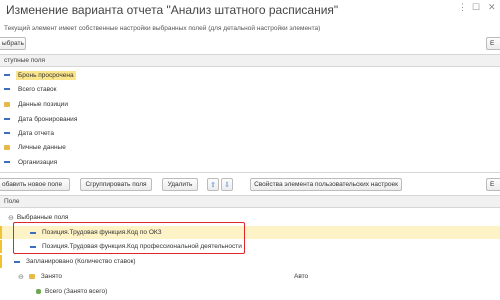 The image size is (500, 300). Describe the element at coordinates (51, 276) in the screenshot. I see `selected-field-label: Занято` at that location.